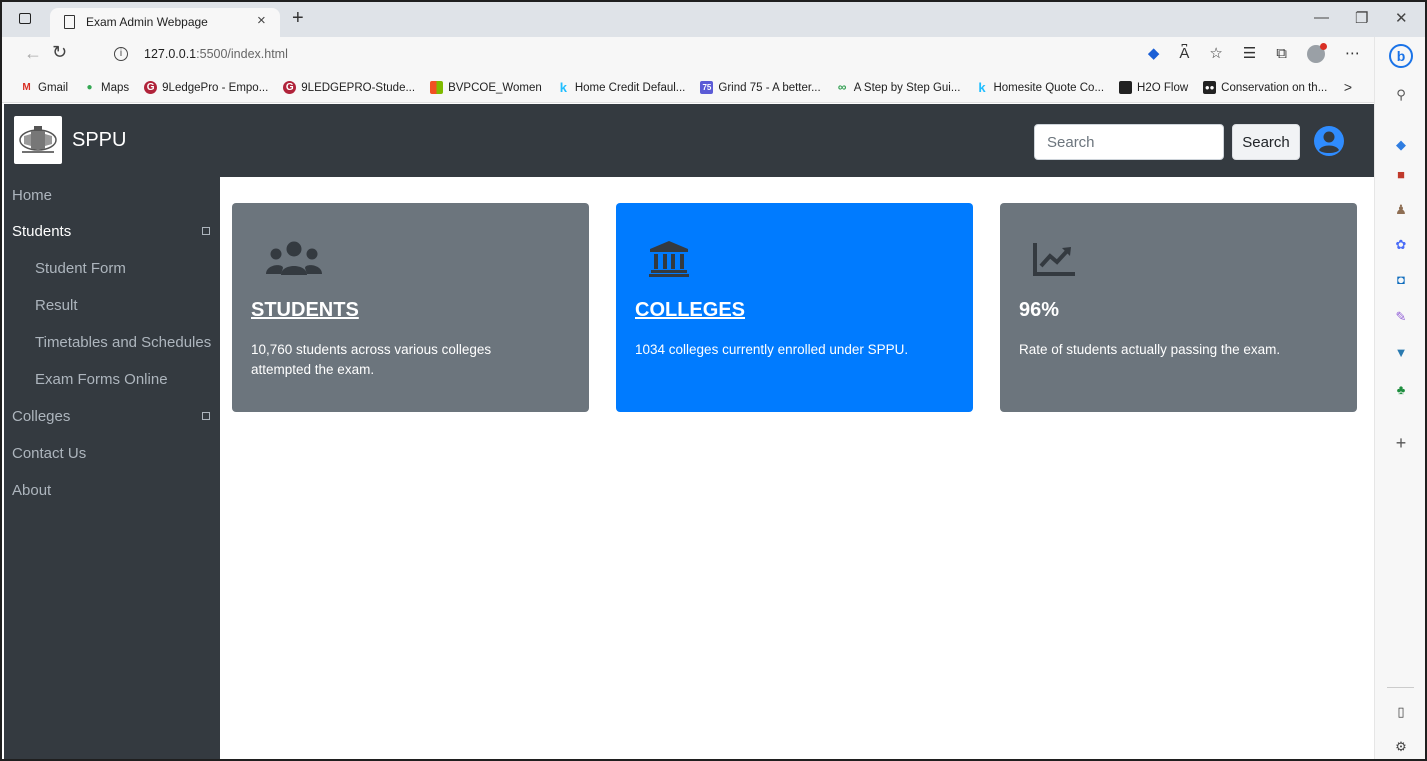  What do you see at coordinates (1129, 142) in the screenshot?
I see `search-input` at bounding box center [1129, 142].